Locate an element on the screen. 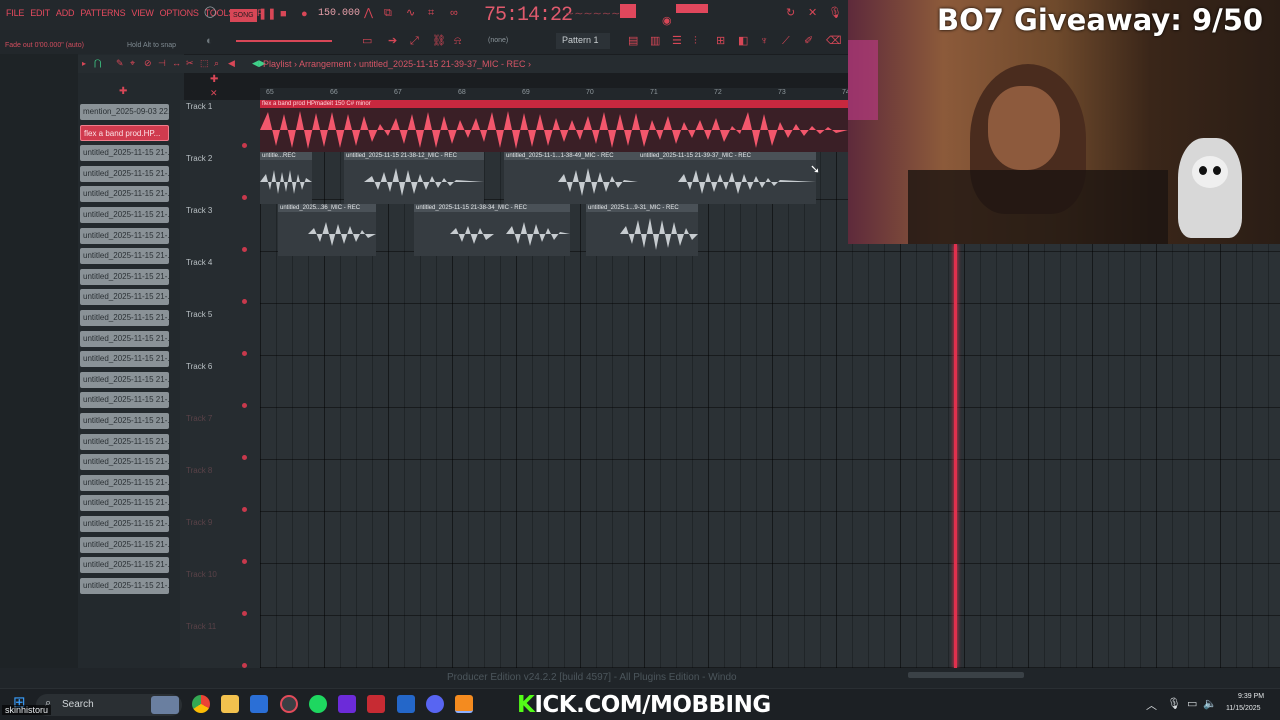  master-pitch-icon: ◐ is located at coordinates (209, 41).